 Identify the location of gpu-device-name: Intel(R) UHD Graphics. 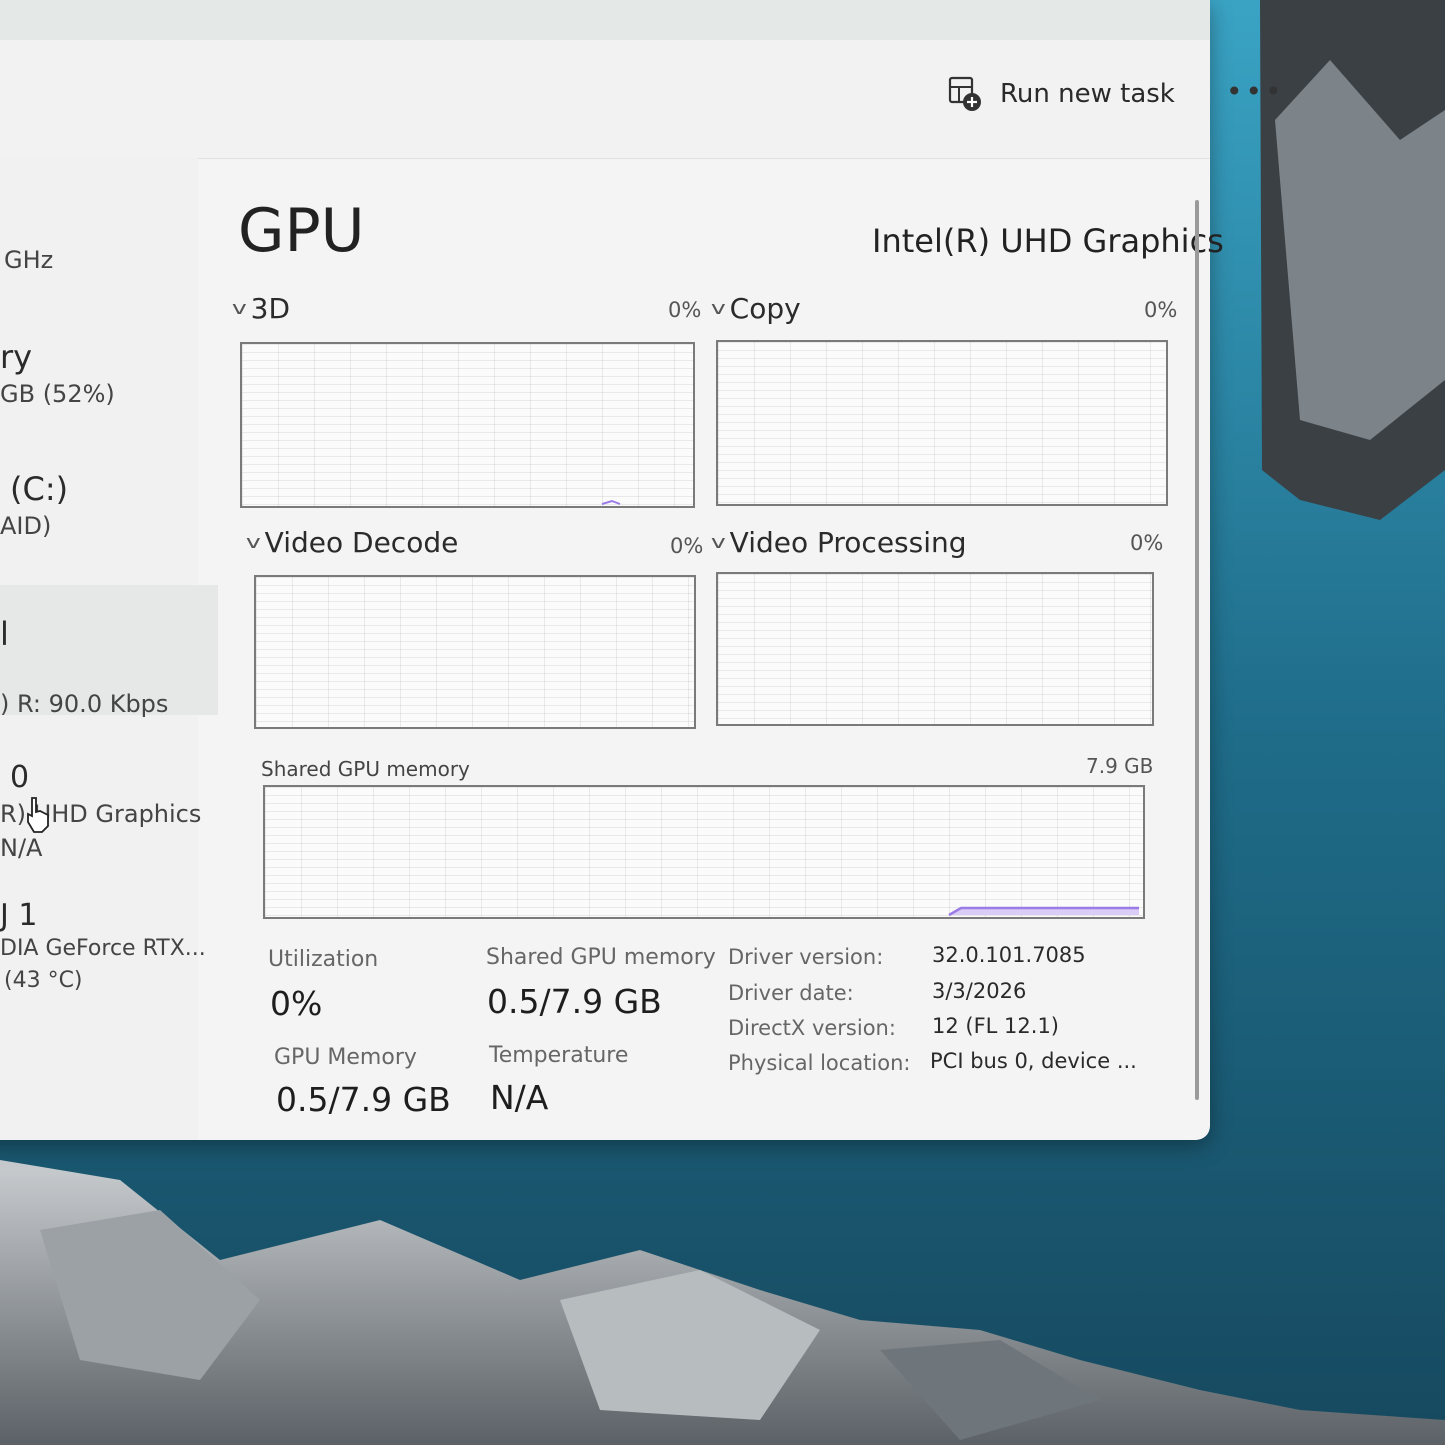
(1048, 241).